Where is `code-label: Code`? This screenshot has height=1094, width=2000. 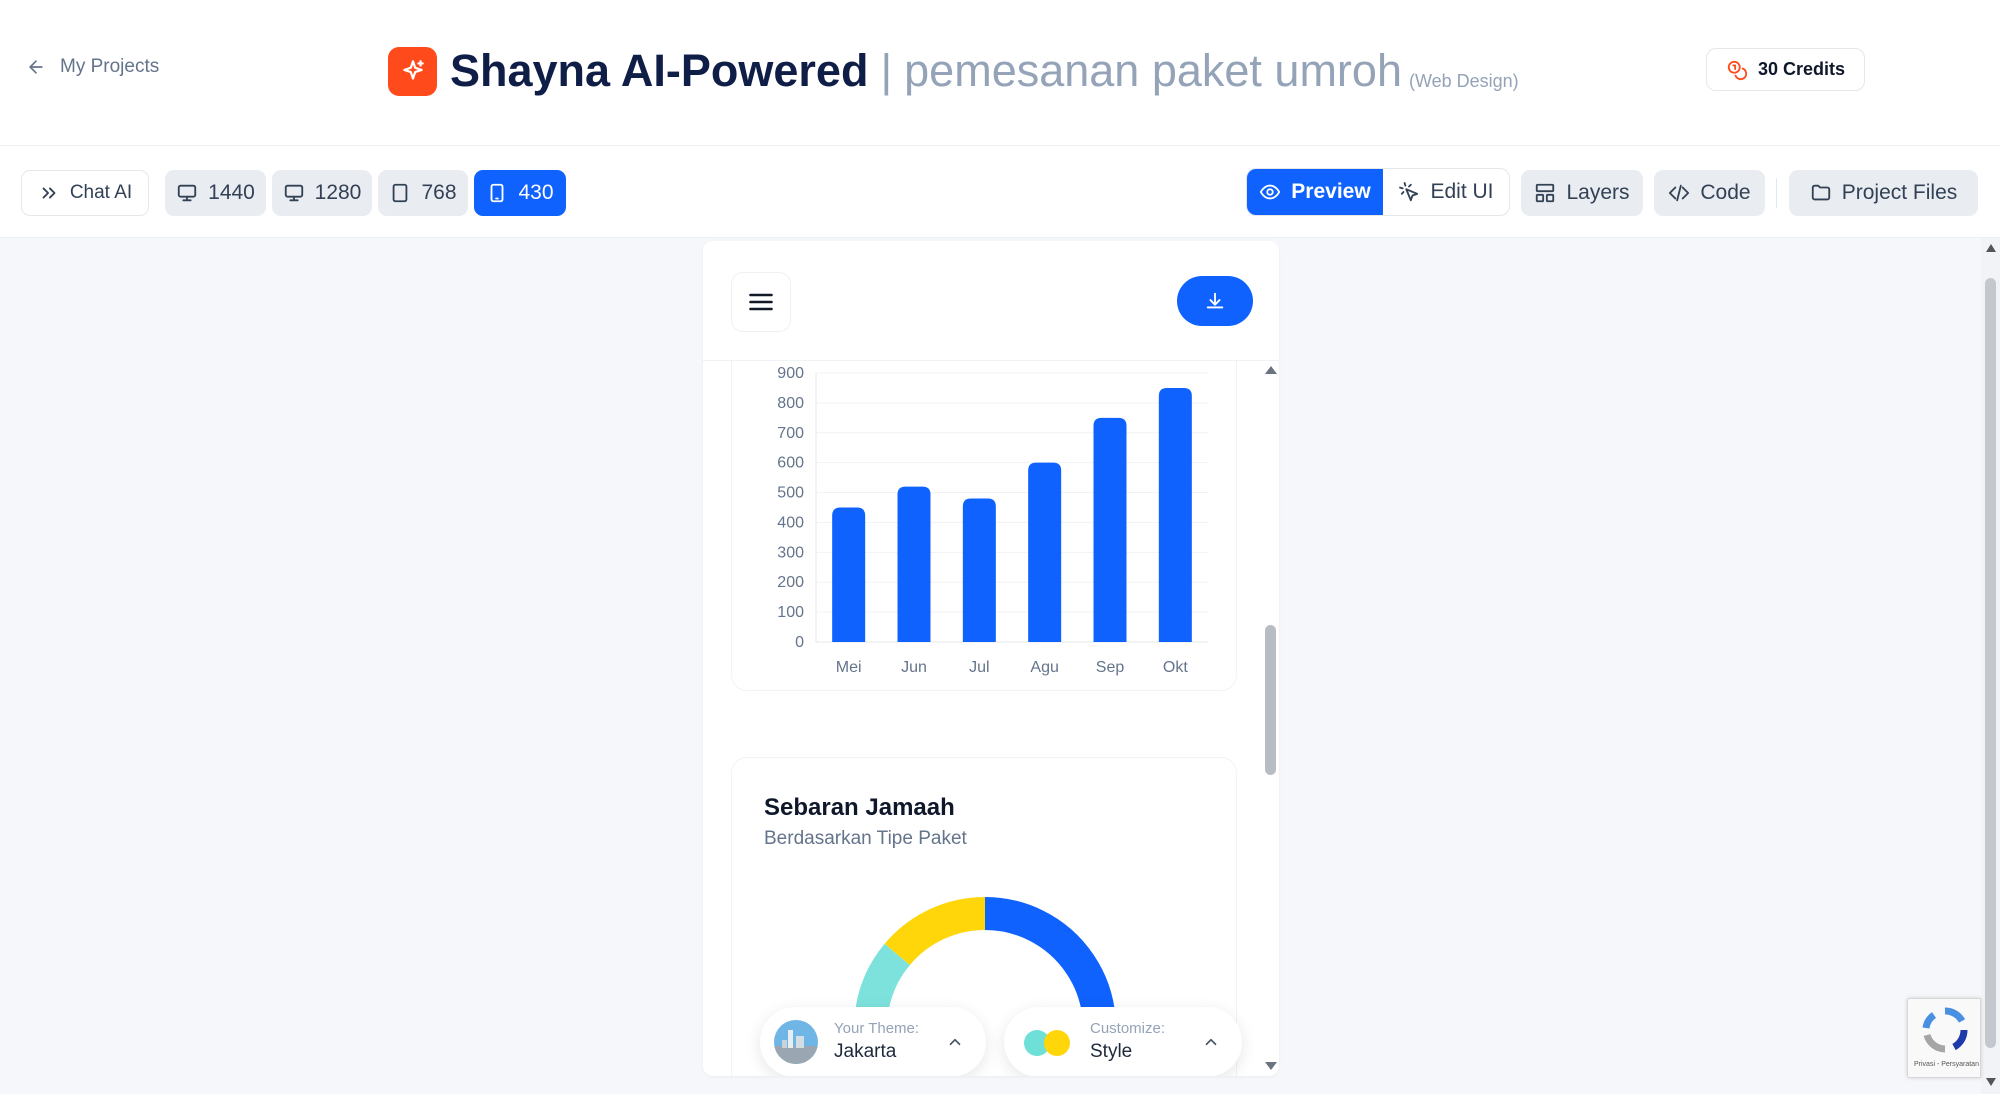 code-label: Code is located at coordinates (1725, 192).